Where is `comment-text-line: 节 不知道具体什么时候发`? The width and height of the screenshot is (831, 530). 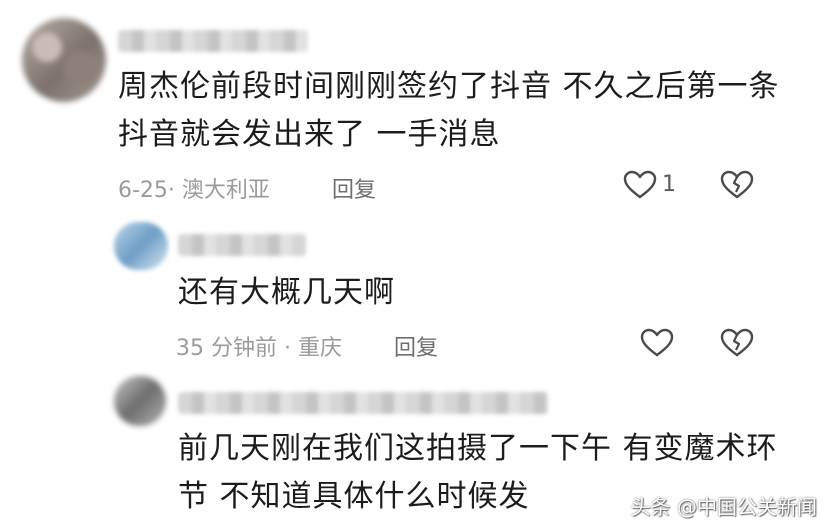
comment-text-line: 节 不知道具体什么时候发 is located at coordinates (354, 496).